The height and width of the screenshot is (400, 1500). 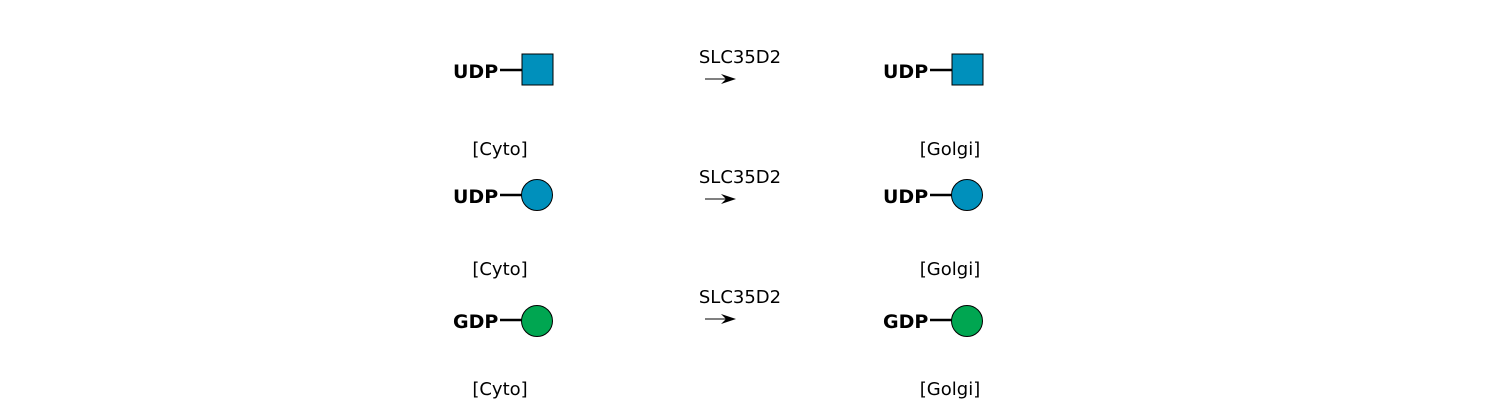 I want to click on substrate-1-location: [Cyto], so click(x=499, y=149).